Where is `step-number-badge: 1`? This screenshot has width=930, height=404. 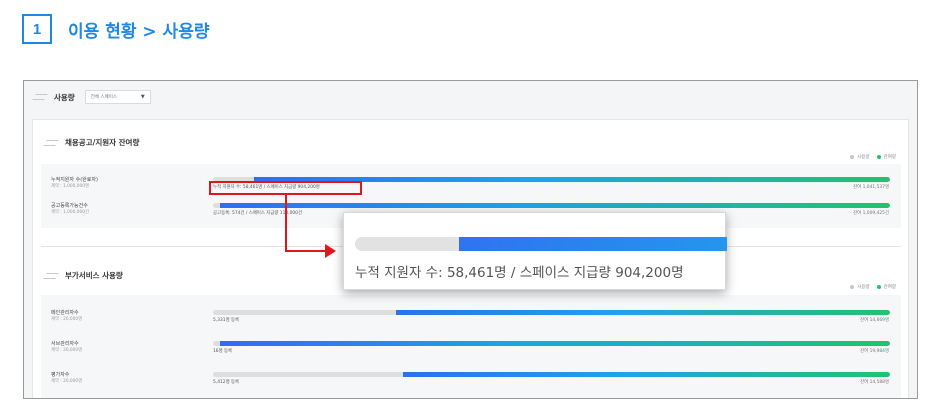
step-number-badge: 1 is located at coordinates (37, 29).